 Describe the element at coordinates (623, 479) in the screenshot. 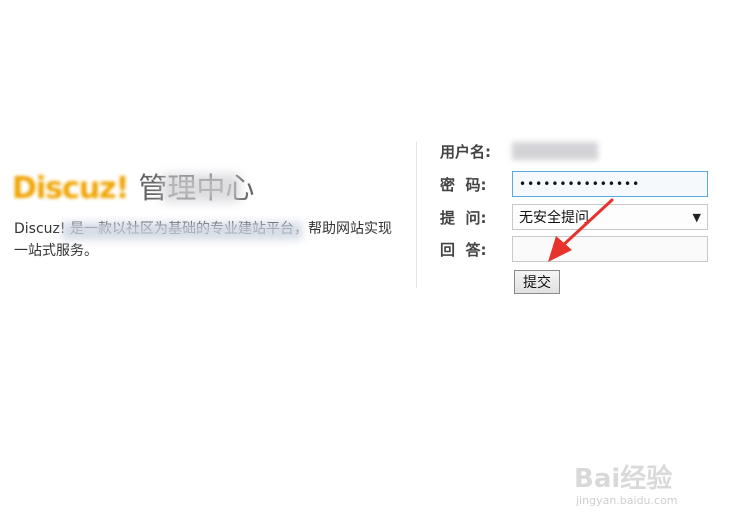

I see `baidu-jingyan-watermark: Bai经验` at that location.